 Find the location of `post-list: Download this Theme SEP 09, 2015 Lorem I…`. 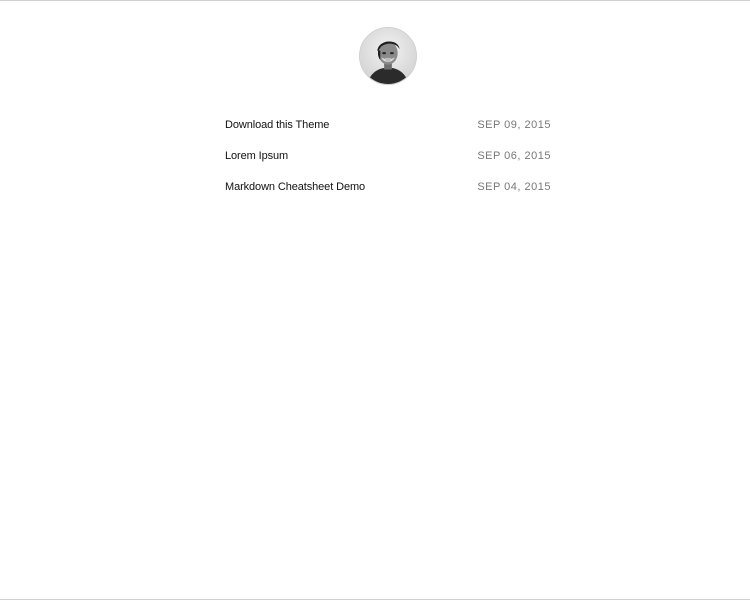

post-list: Download this Theme SEP 09, 2015 Lorem I… is located at coordinates (388, 155).